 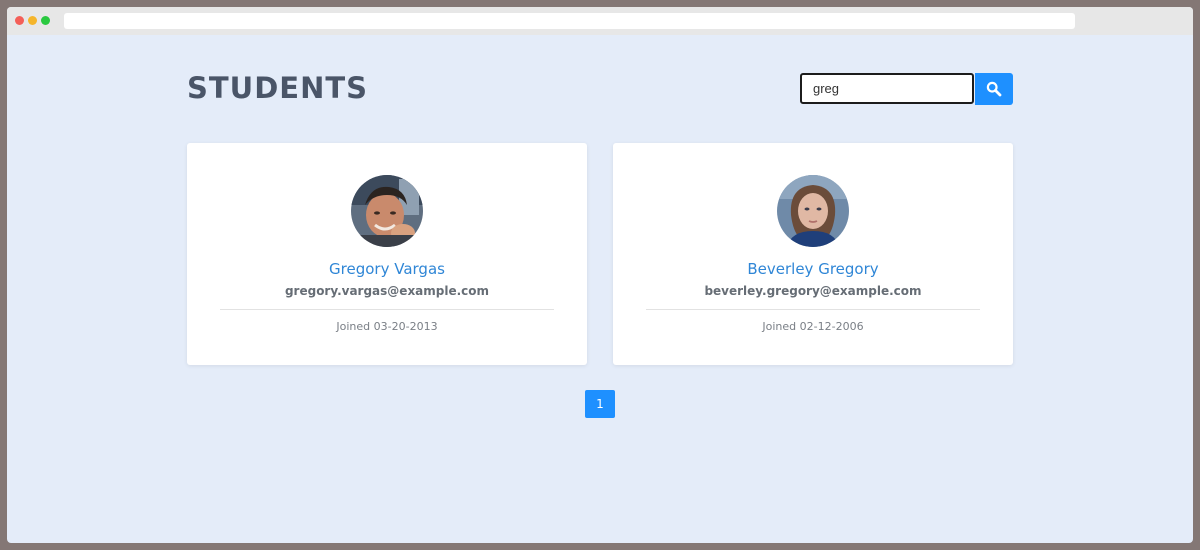 I want to click on page-title: STUDENTS, so click(x=278, y=88).